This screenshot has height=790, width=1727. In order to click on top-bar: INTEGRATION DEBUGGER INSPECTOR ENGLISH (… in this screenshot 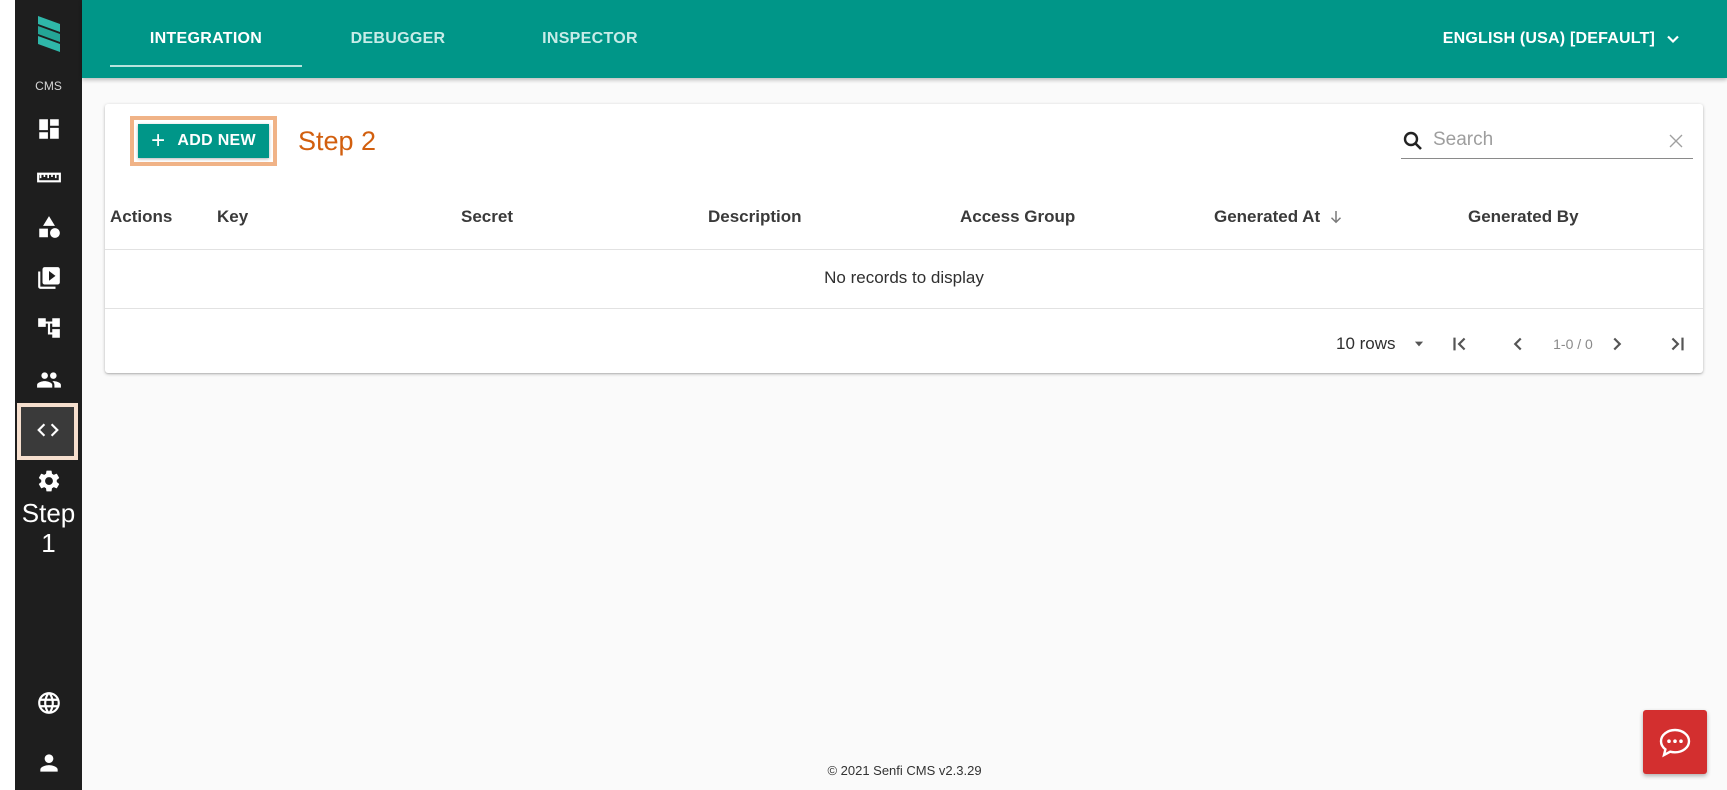, I will do `click(904, 39)`.